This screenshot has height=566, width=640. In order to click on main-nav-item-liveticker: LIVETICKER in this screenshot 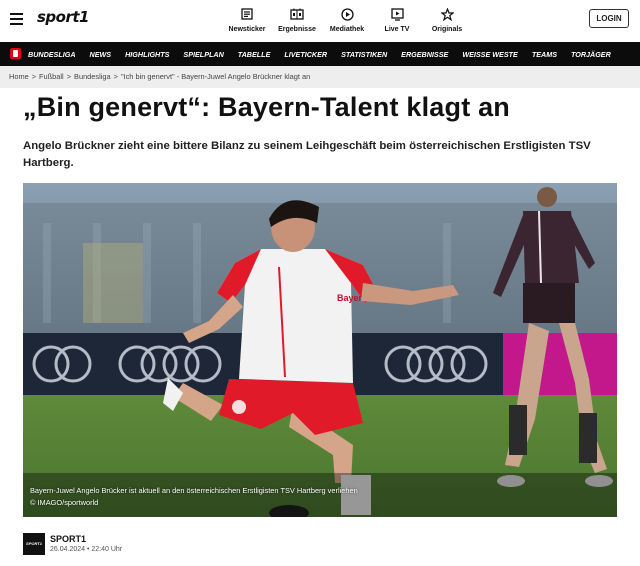, I will do `click(305, 54)`.